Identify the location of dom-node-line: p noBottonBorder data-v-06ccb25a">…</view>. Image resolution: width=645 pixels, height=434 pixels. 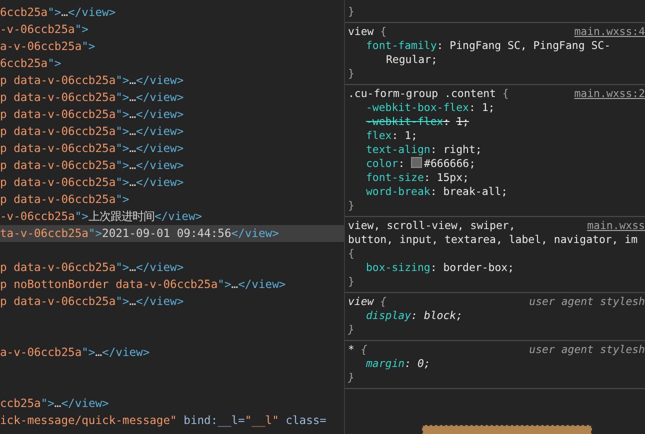
(172, 284).